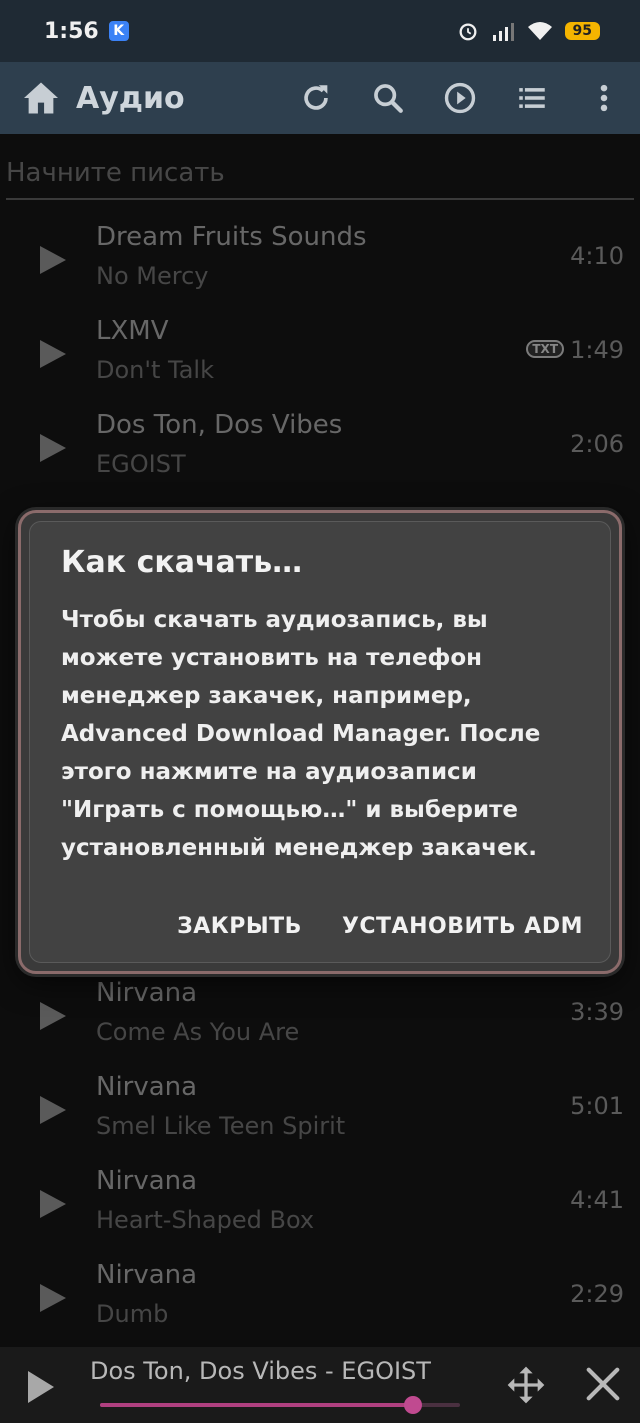  I want to click on playback-seek-handle, so click(413, 1405).